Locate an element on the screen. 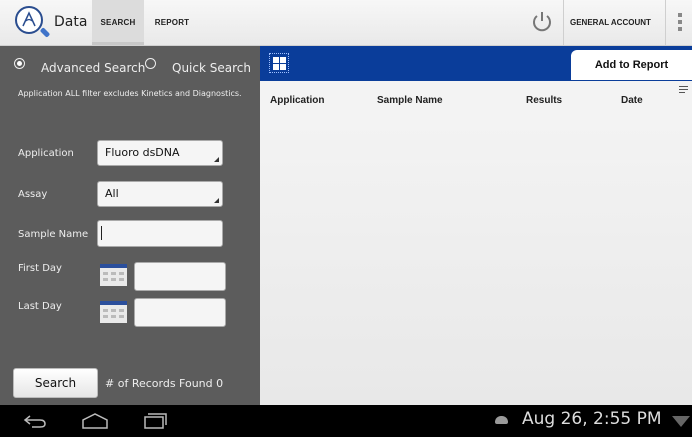  clock: Aug 26, 2:55 PM is located at coordinates (592, 419).